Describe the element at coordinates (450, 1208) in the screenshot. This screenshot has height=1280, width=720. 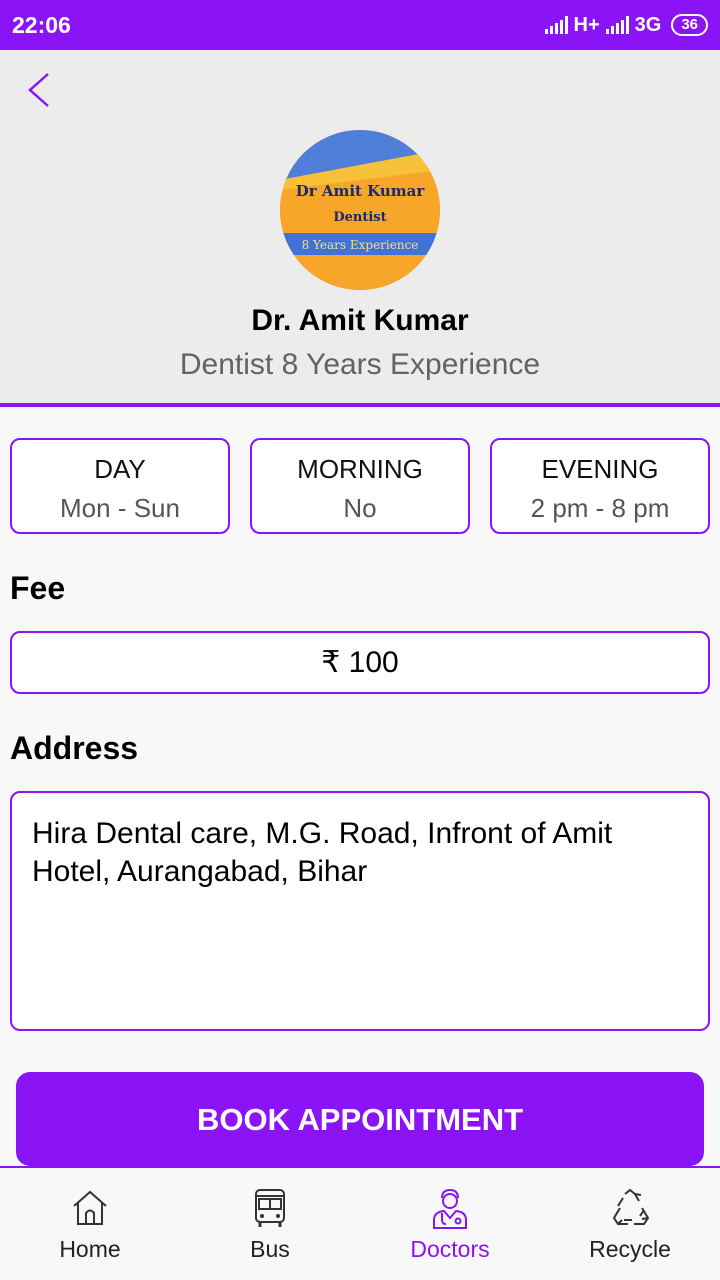
I see `doctor-icon` at that location.